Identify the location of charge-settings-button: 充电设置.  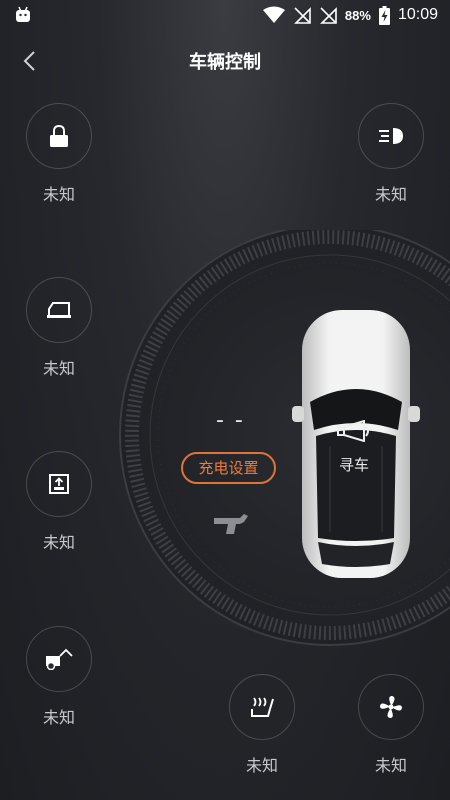
(228, 468).